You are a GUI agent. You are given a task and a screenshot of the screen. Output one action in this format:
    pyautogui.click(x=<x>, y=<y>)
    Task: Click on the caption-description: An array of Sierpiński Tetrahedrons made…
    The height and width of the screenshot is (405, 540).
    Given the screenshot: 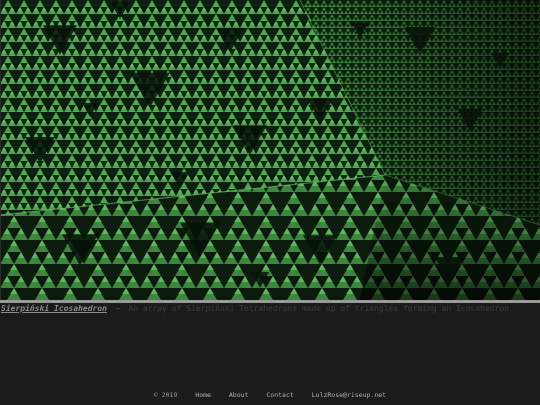 What is the action you would take?
    pyautogui.click(x=318, y=308)
    